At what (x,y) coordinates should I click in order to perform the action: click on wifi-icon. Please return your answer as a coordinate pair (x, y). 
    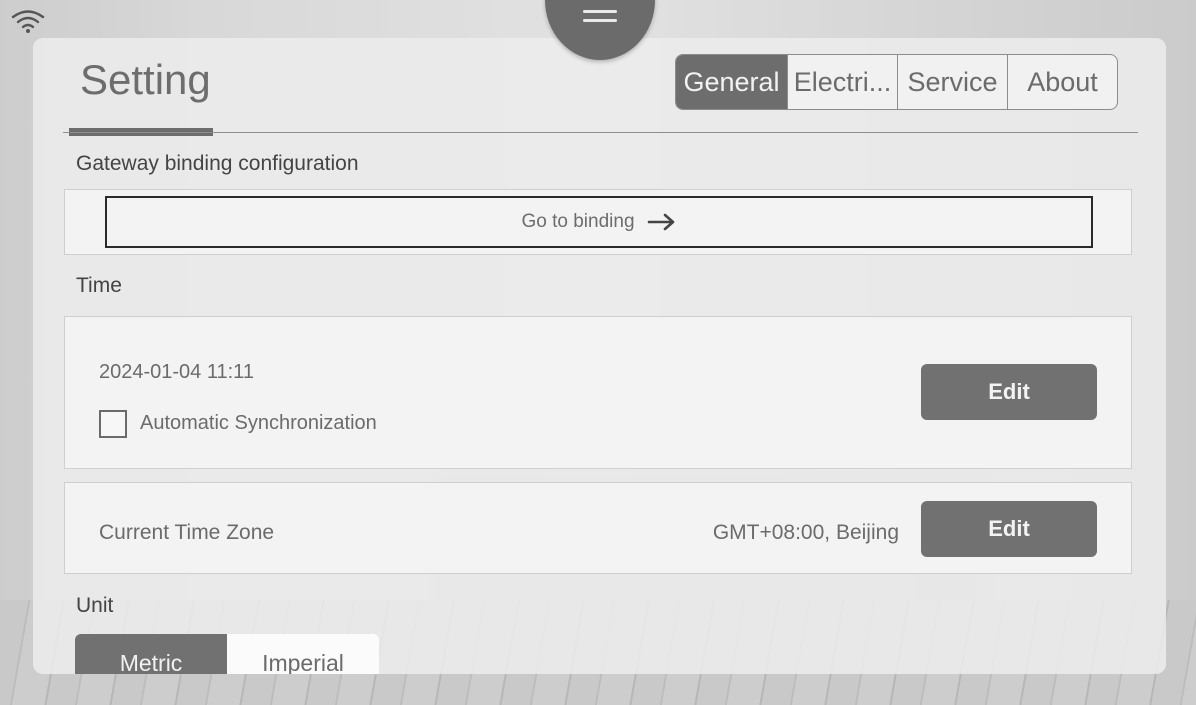
    Looking at the image, I should click on (28, 21).